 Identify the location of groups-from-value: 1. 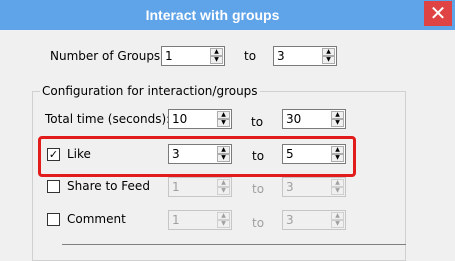
(169, 56).